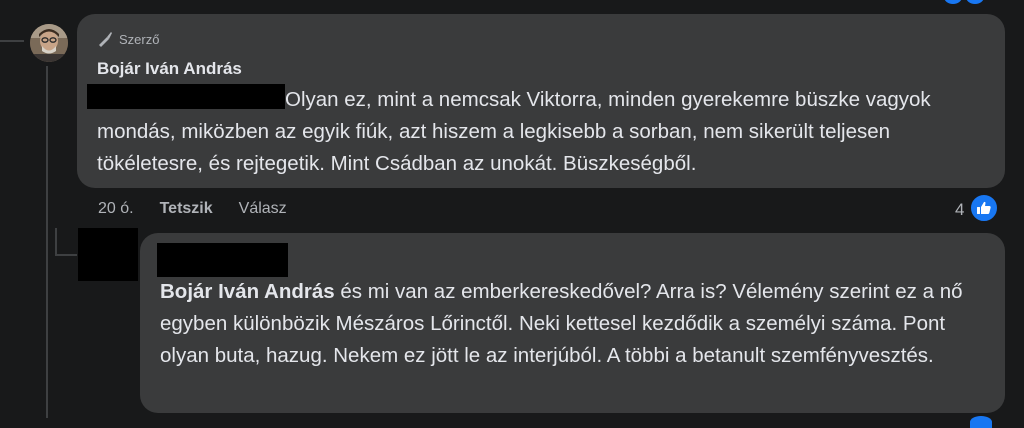 This screenshot has height=428, width=1024. Describe the element at coordinates (222, 260) in the screenshot. I see `reply-author-redacted` at that location.